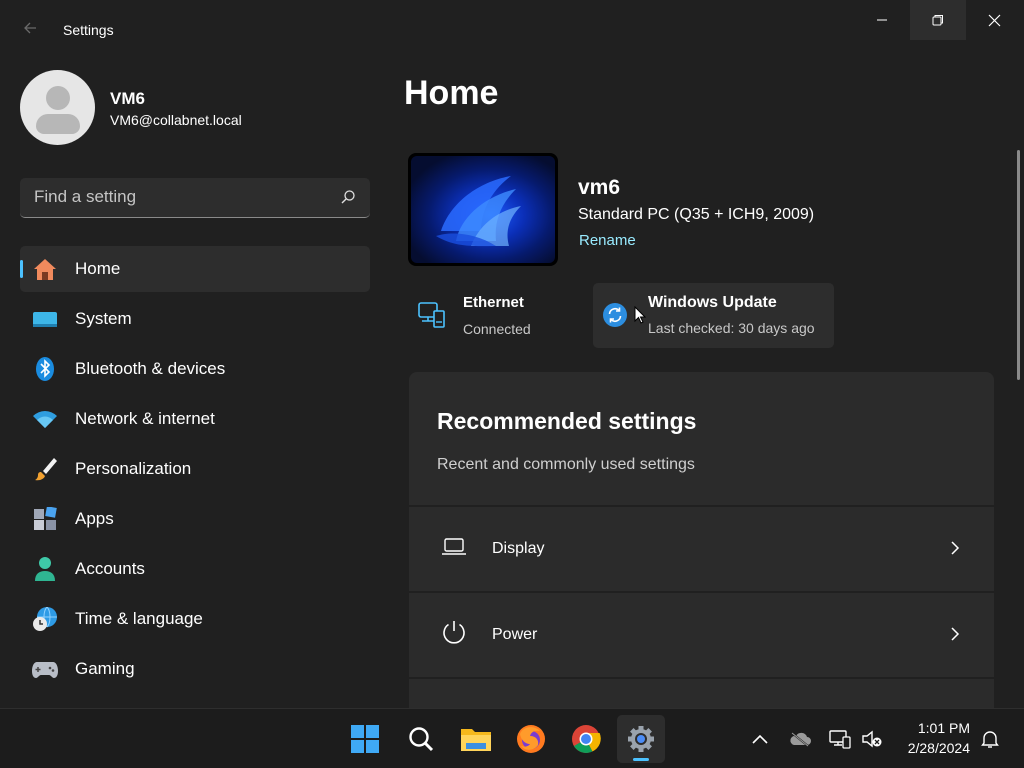  I want to click on avatar, so click(57, 107).